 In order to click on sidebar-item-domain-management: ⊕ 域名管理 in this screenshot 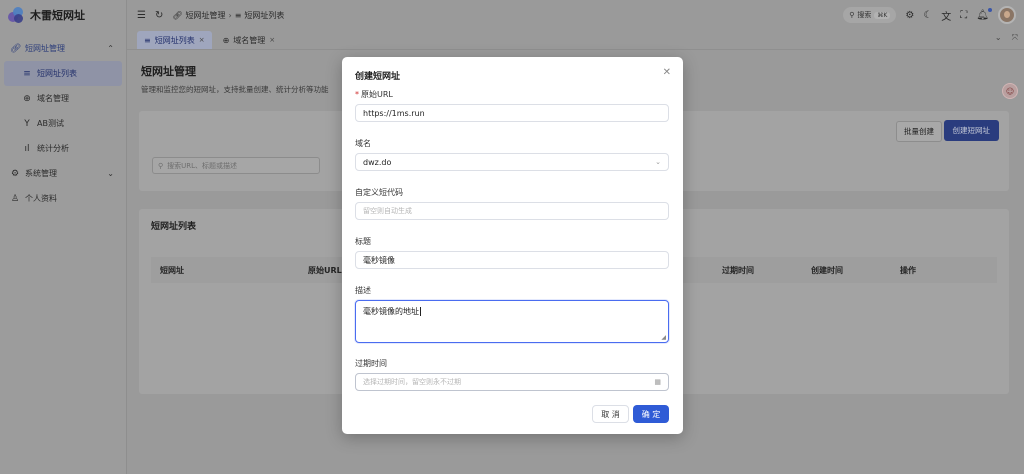, I will do `click(63, 98)`.